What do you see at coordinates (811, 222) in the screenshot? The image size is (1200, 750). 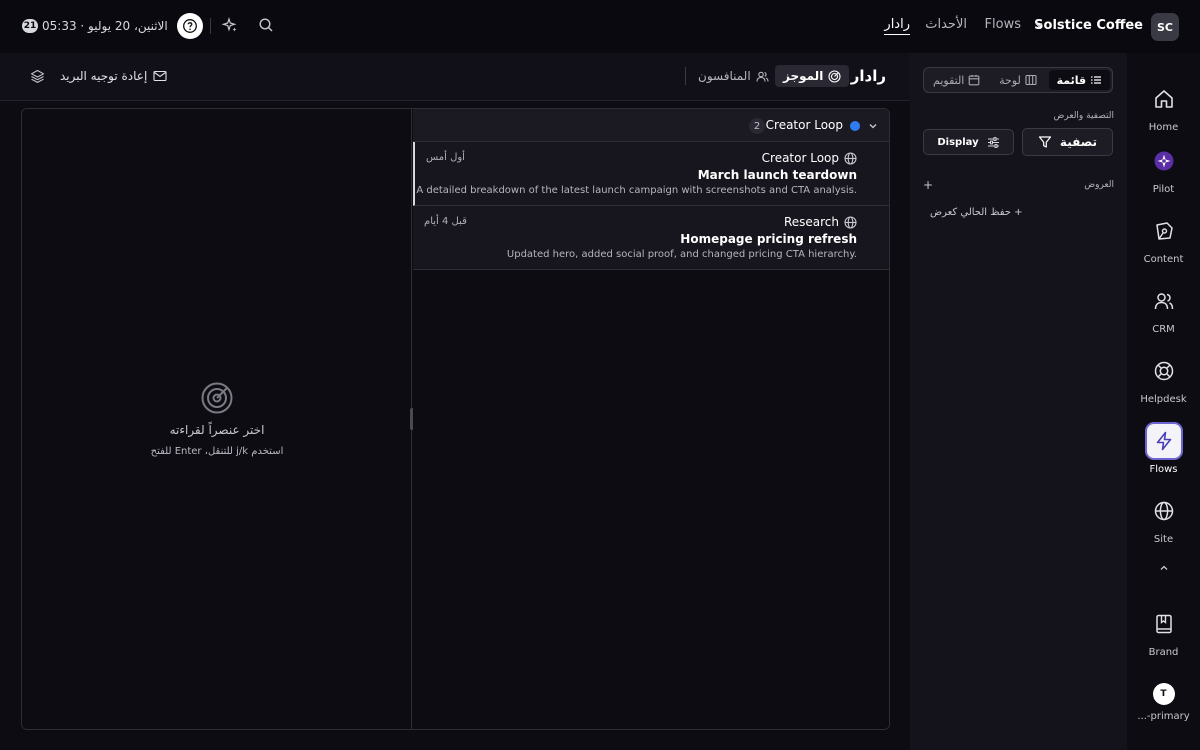 I see `item-source: Research` at bounding box center [811, 222].